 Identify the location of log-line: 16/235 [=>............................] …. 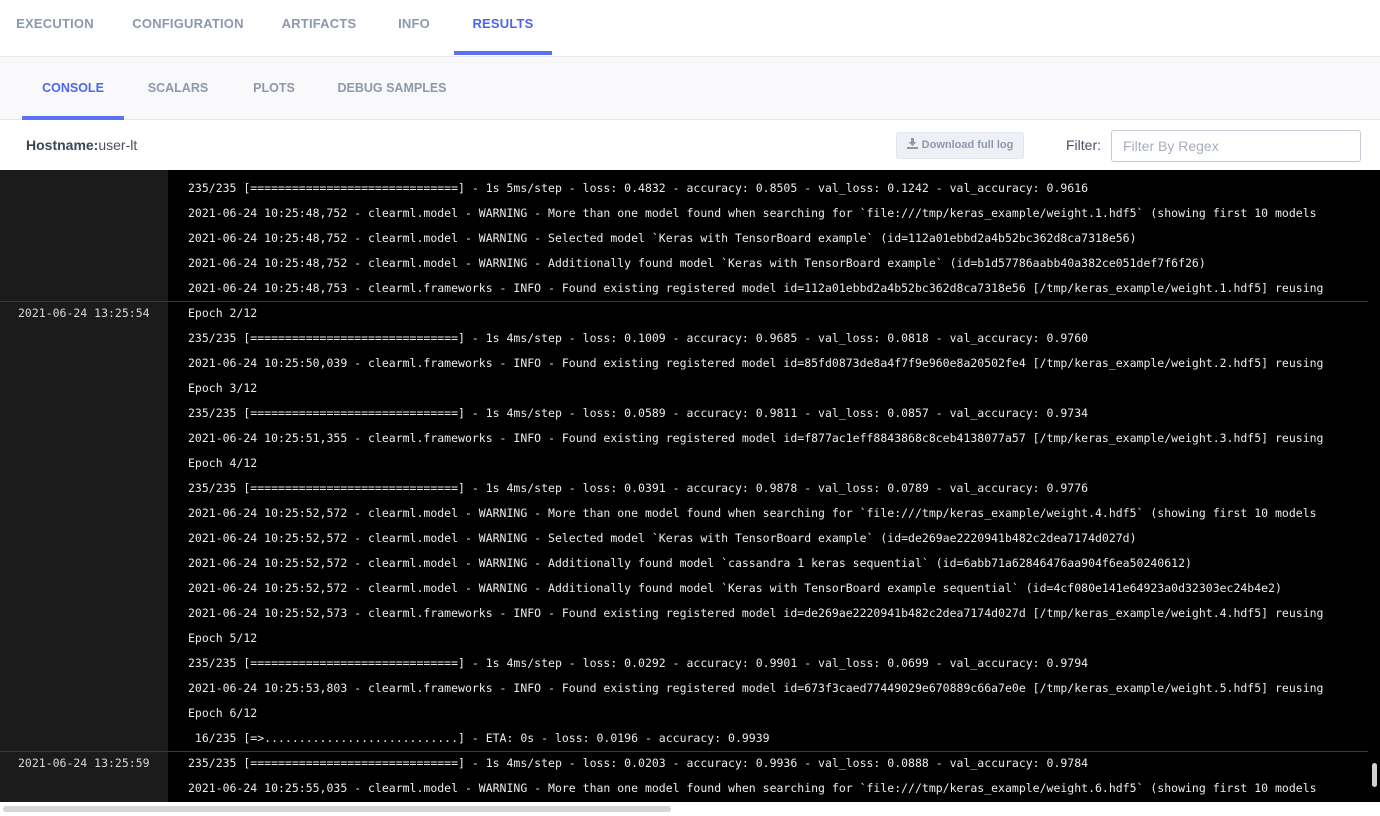
(479, 738).